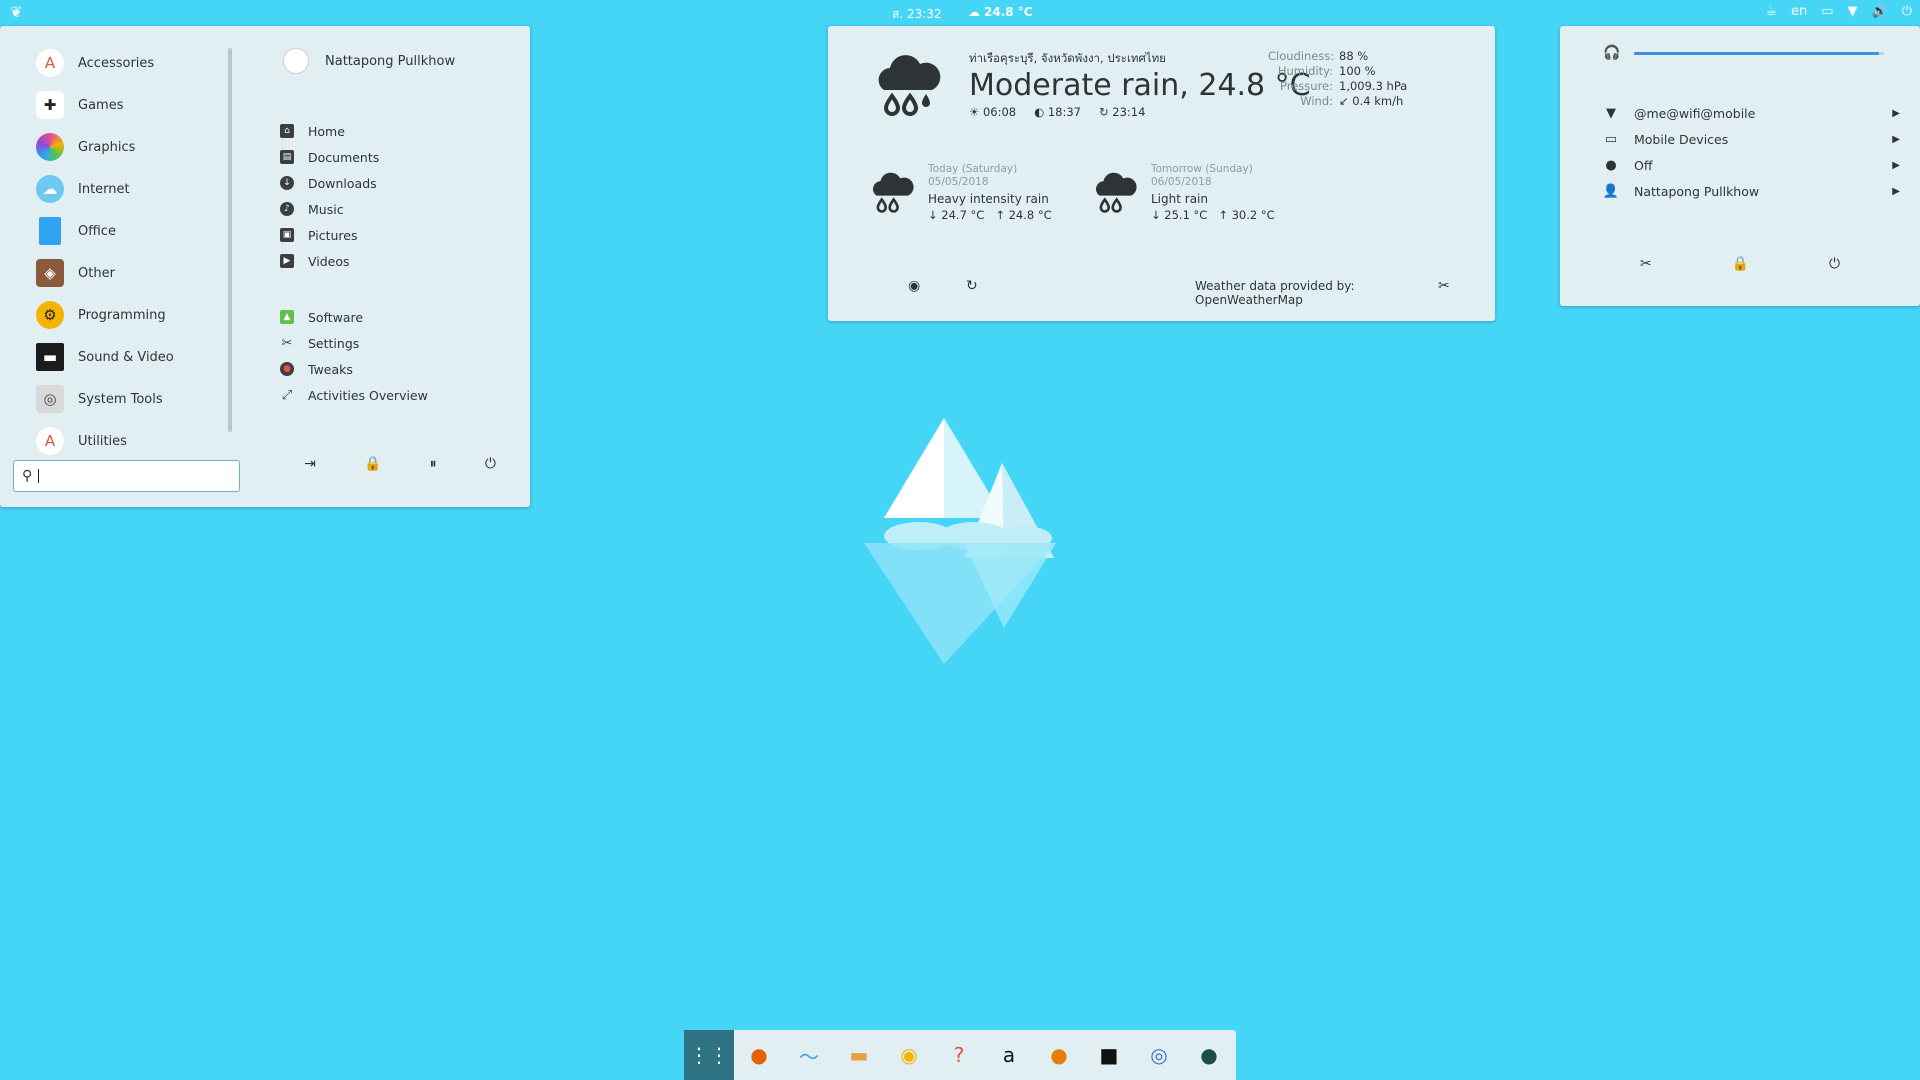 The height and width of the screenshot is (1080, 1920). I want to click on tool-label: Settings, so click(334, 343).